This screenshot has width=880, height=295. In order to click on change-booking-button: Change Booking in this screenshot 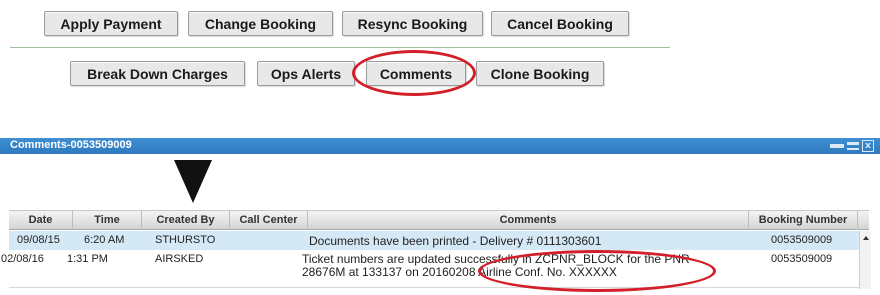, I will do `click(260, 23)`.